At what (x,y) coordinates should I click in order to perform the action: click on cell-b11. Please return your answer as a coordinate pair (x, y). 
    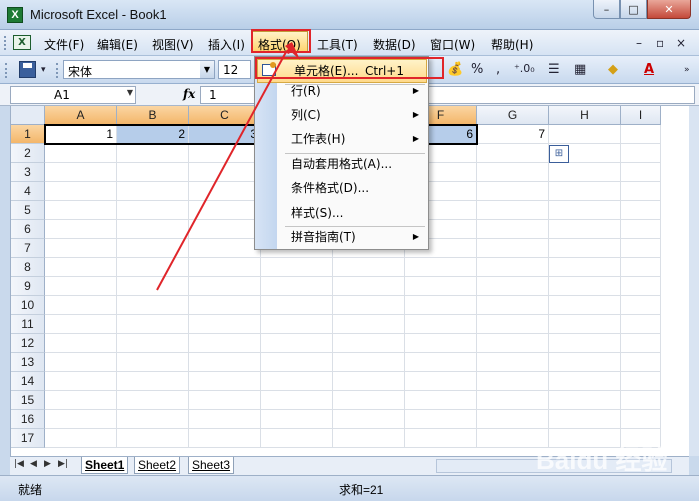
    Looking at the image, I should click on (153, 324).